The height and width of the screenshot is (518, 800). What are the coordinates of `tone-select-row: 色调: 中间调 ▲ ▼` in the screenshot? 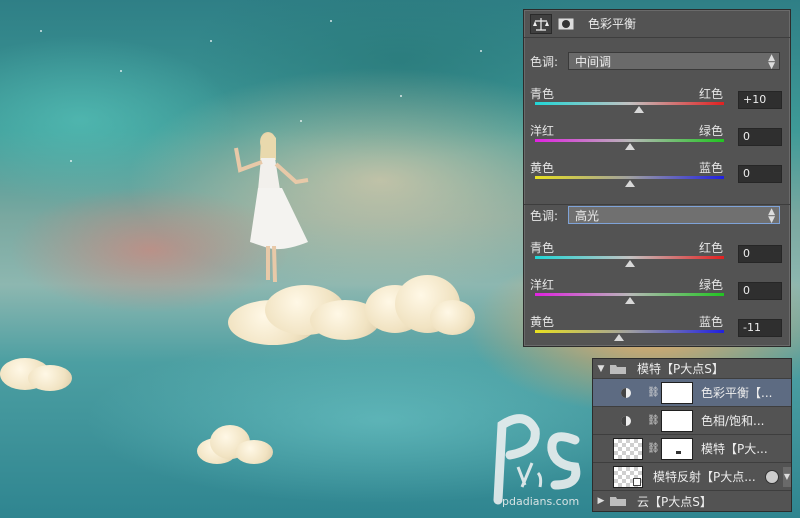 It's located at (655, 61).